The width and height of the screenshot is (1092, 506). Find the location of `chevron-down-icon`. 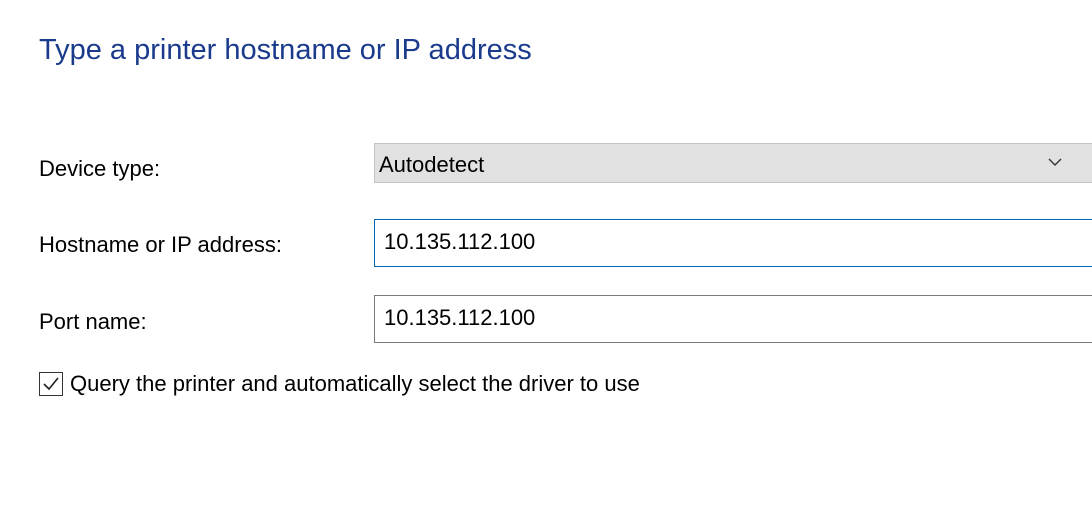

chevron-down-icon is located at coordinates (1055, 162).